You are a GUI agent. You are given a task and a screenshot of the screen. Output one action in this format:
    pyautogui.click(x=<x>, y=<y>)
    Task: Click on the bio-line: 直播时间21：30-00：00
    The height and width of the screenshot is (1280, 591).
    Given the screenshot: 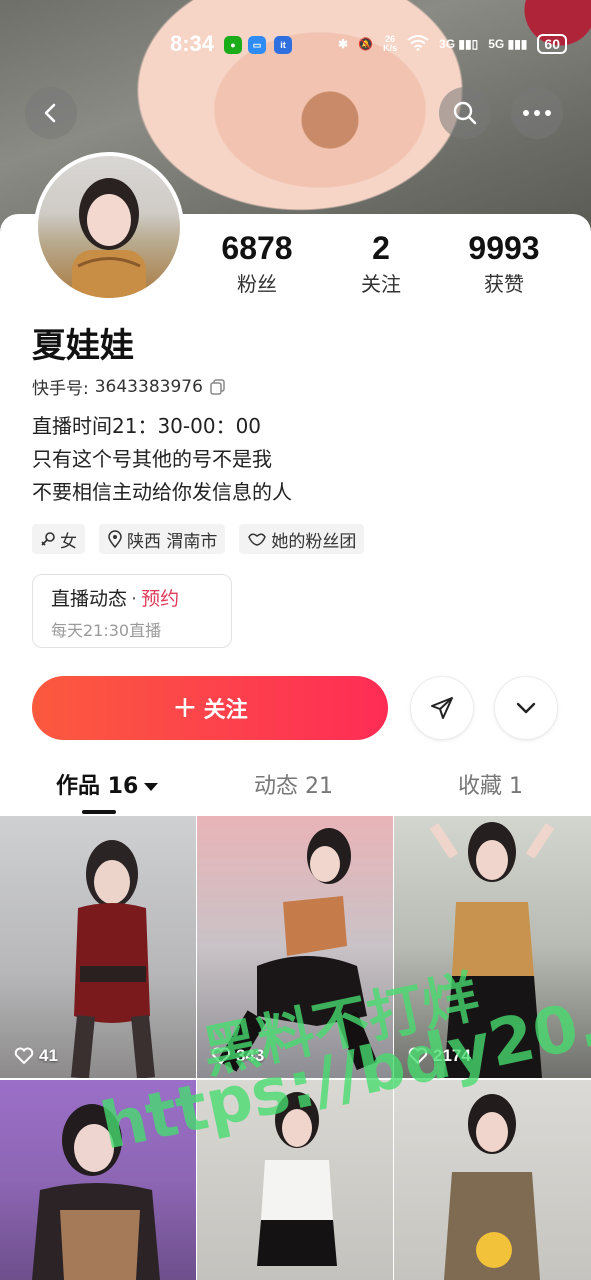 What is the action you would take?
    pyautogui.click(x=147, y=426)
    